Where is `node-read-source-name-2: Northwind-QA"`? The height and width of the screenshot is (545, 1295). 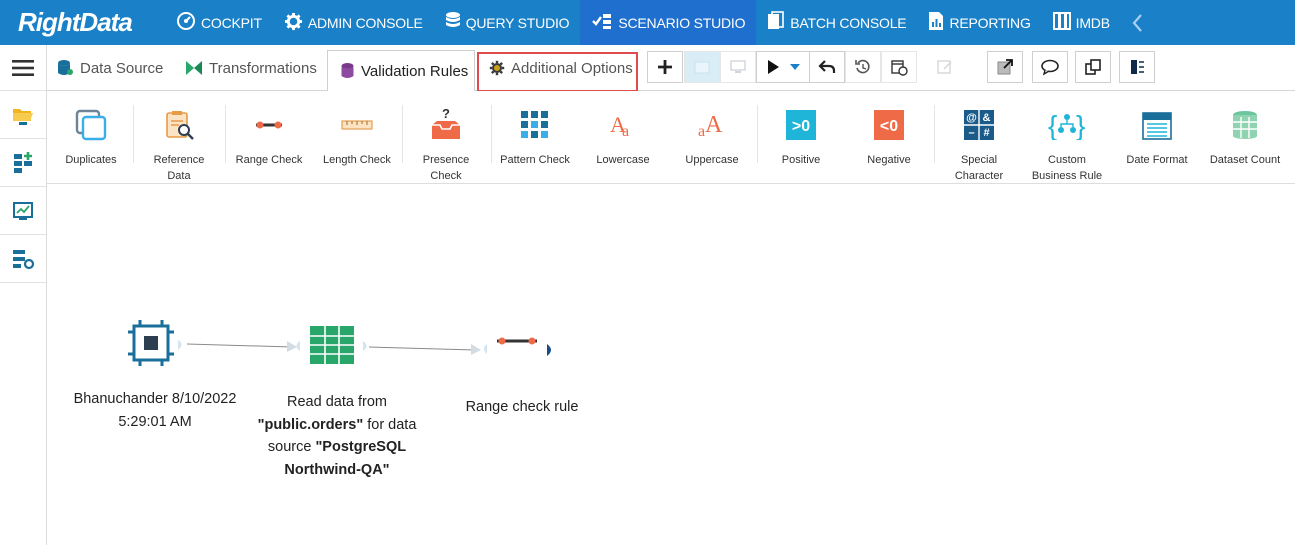
node-read-source-name-2: Northwind-QA" is located at coordinates (337, 469).